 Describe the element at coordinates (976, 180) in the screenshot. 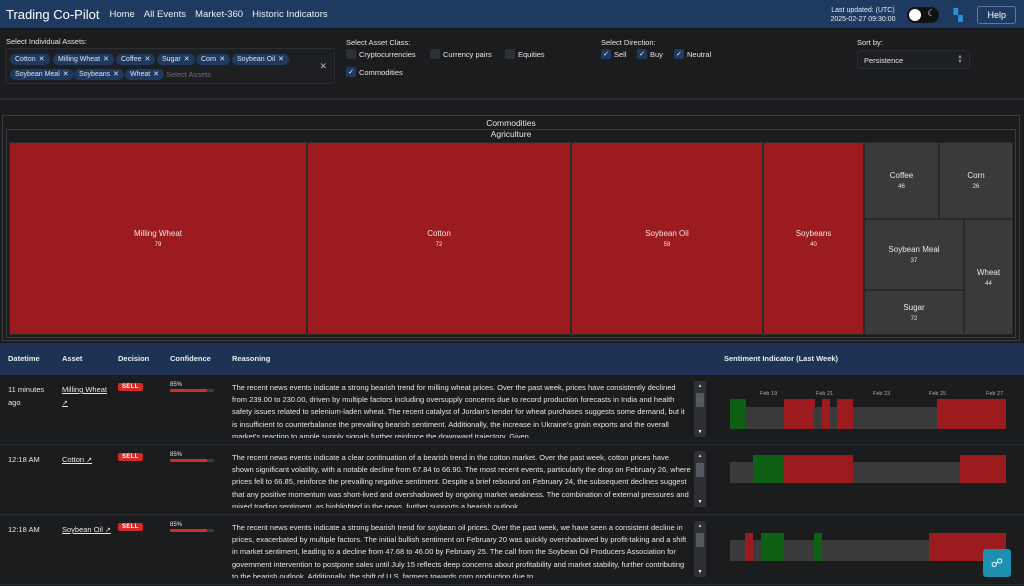

I see `treemap-tile: Corn 26` at that location.